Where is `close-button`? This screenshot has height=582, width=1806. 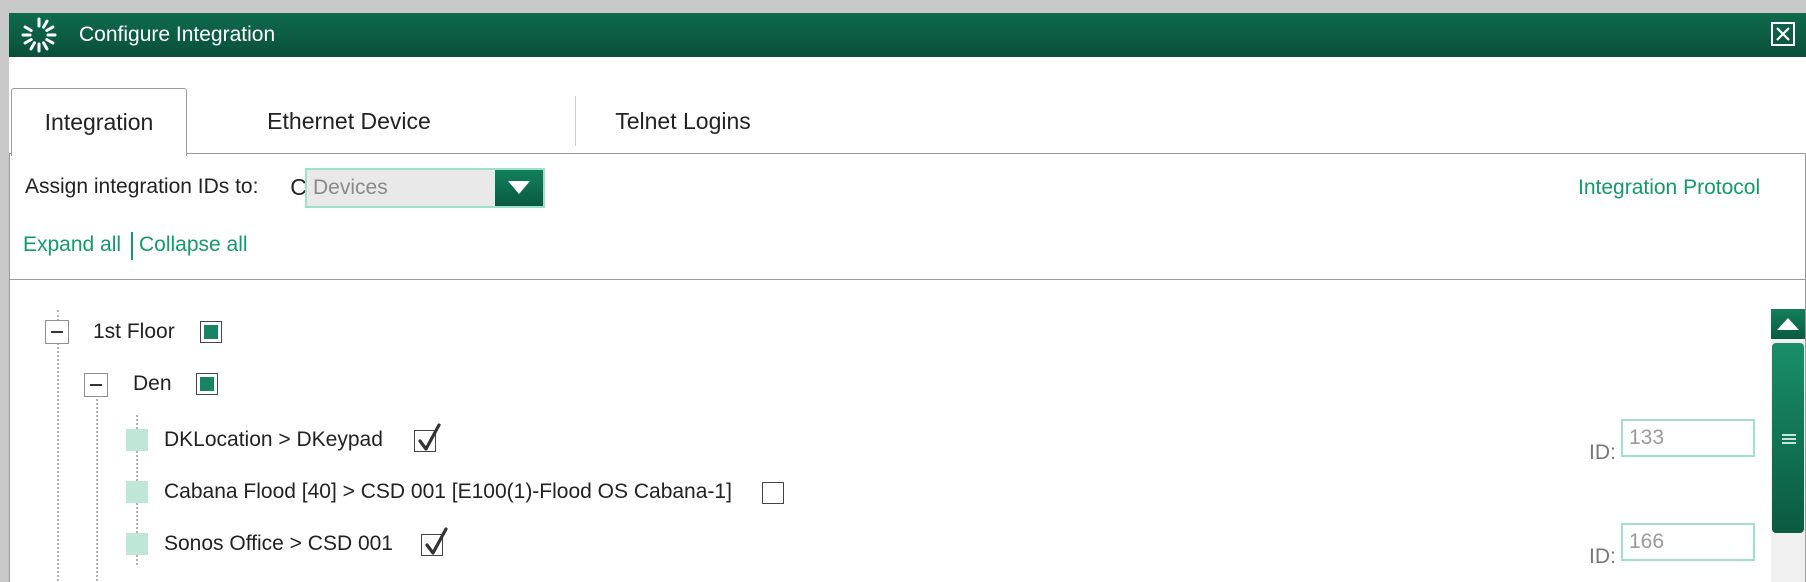 close-button is located at coordinates (1783, 34).